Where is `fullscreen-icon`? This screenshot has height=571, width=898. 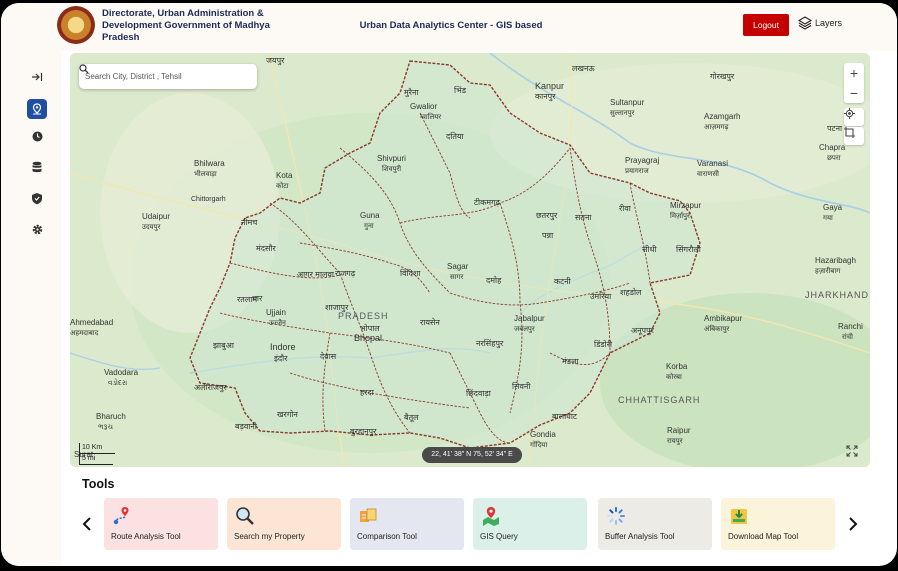
fullscreen-icon is located at coordinates (852, 451).